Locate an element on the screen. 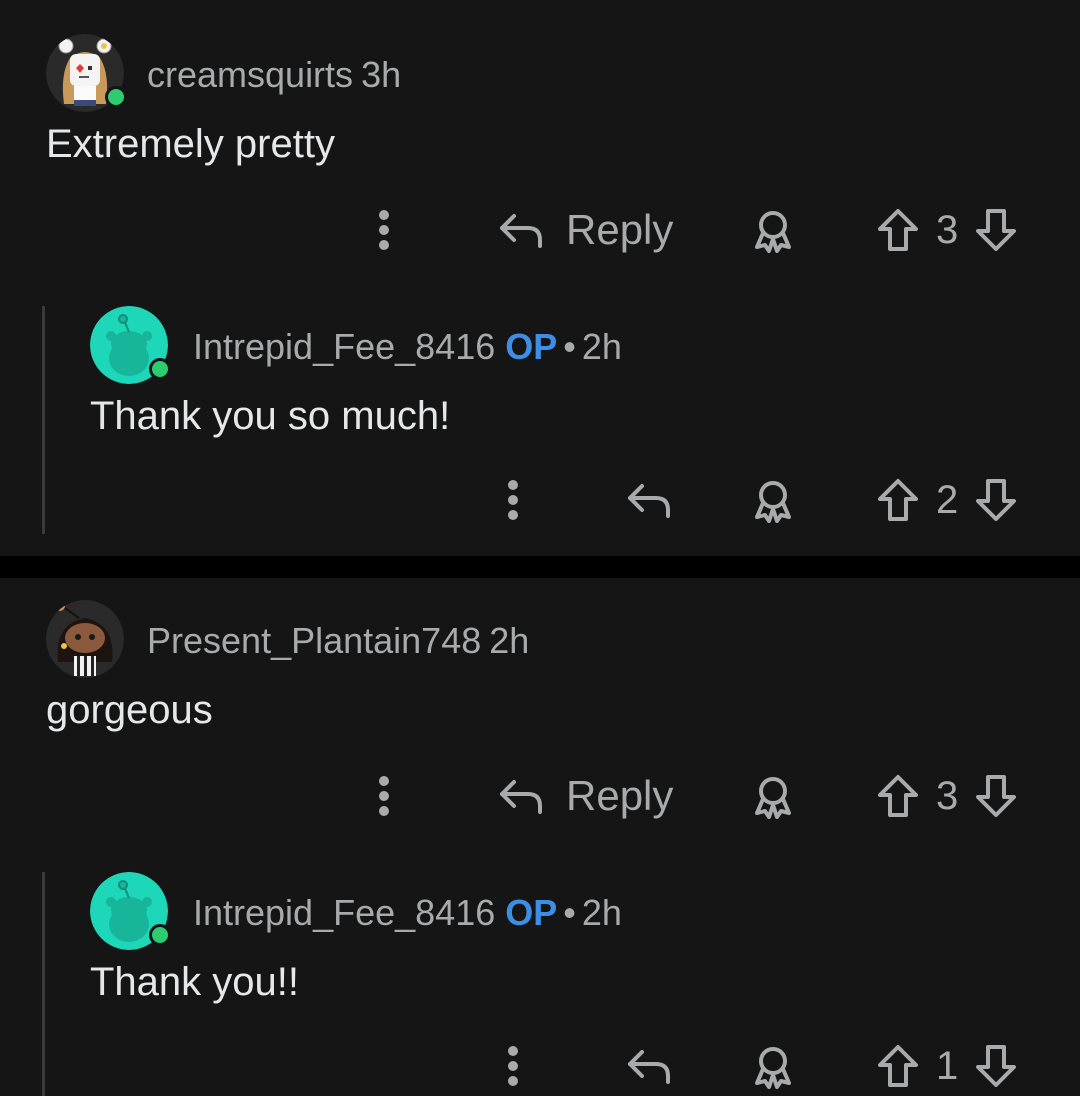 The width and height of the screenshot is (1080, 1096). comment-body: gorgeous is located at coordinates (129, 710).